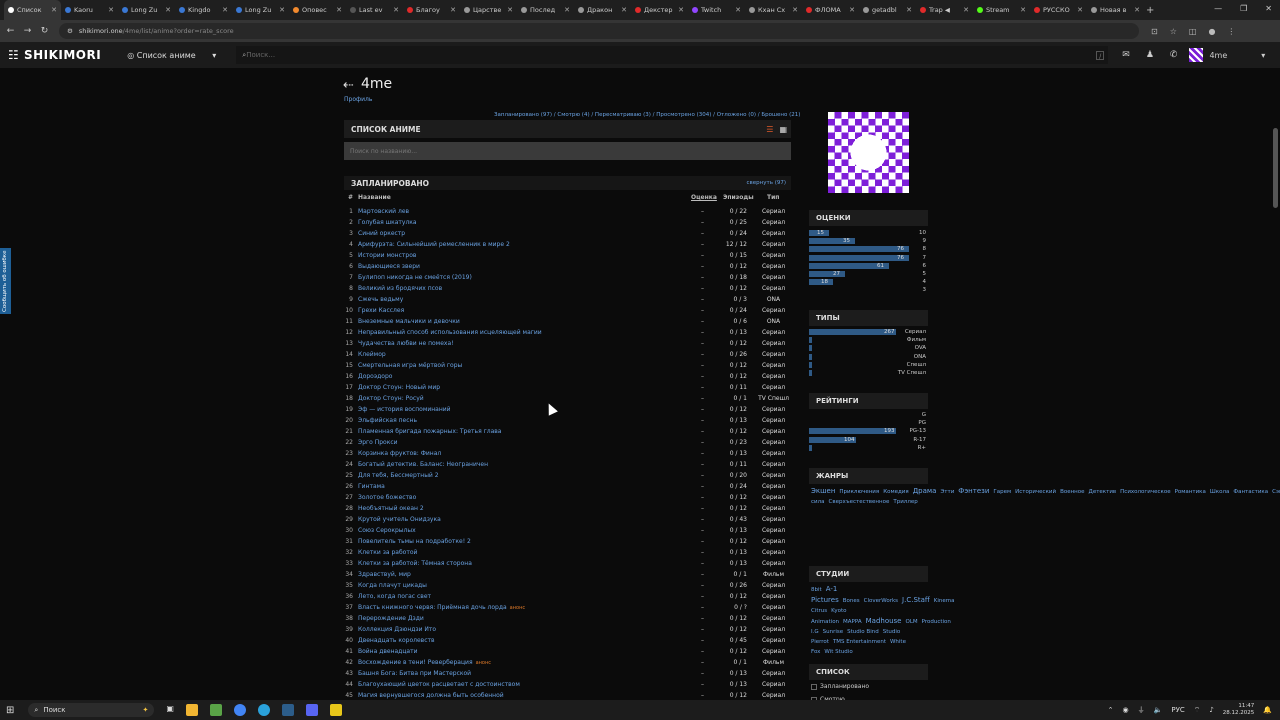 The height and width of the screenshot is (720, 1280). What do you see at coordinates (89, 10) in the screenshot?
I see `browser-tab: Kaoru ✕` at bounding box center [89, 10].